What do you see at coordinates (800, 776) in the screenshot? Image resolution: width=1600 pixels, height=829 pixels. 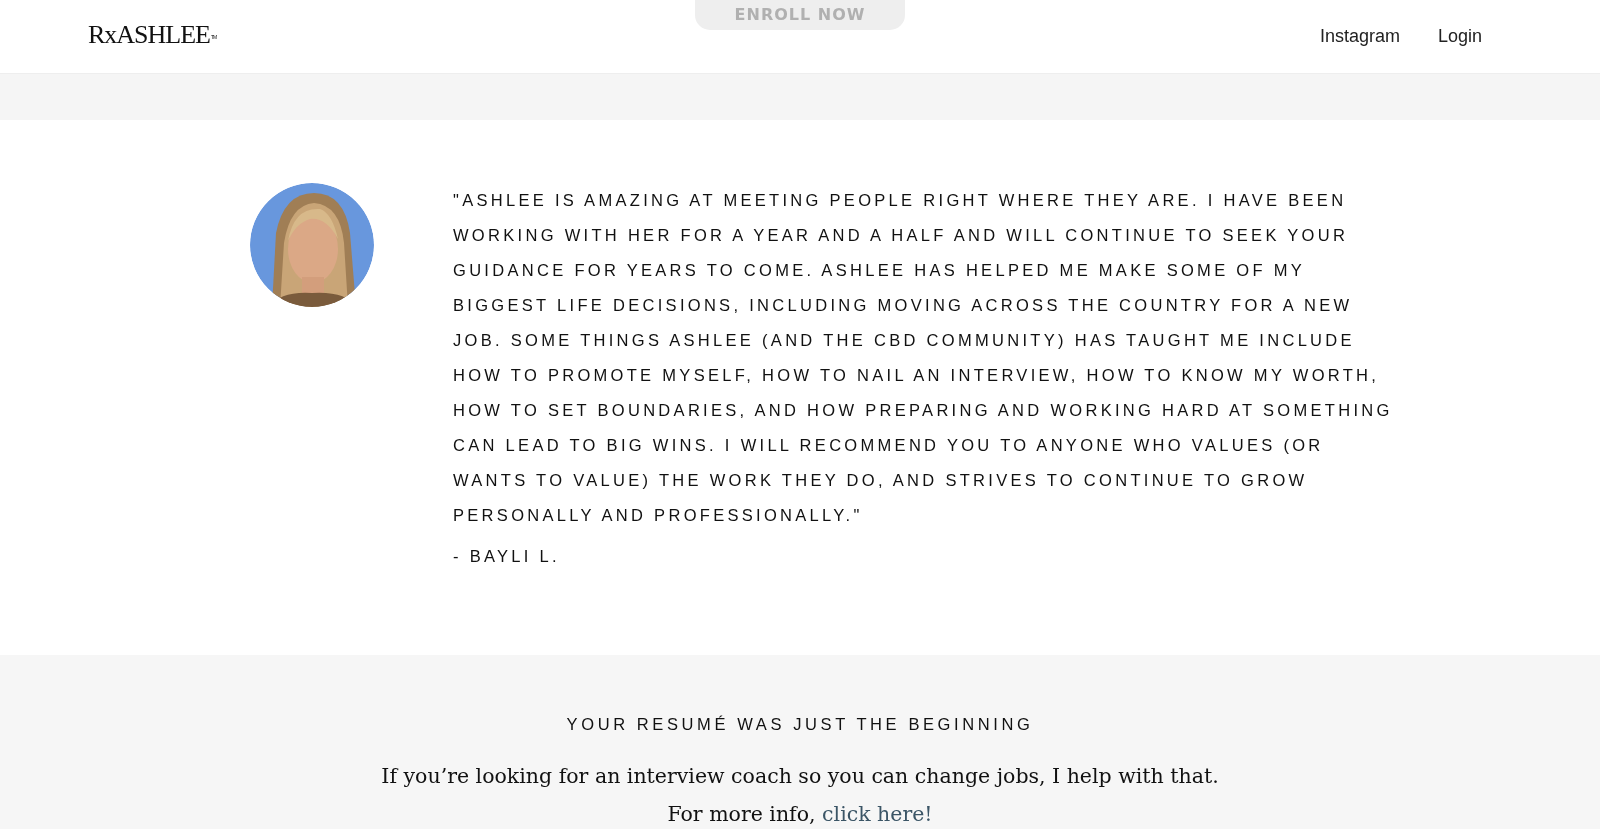 I see `cta-text: If you’re looking for an interview coach so you can change jobs, I help with that.` at bounding box center [800, 776].